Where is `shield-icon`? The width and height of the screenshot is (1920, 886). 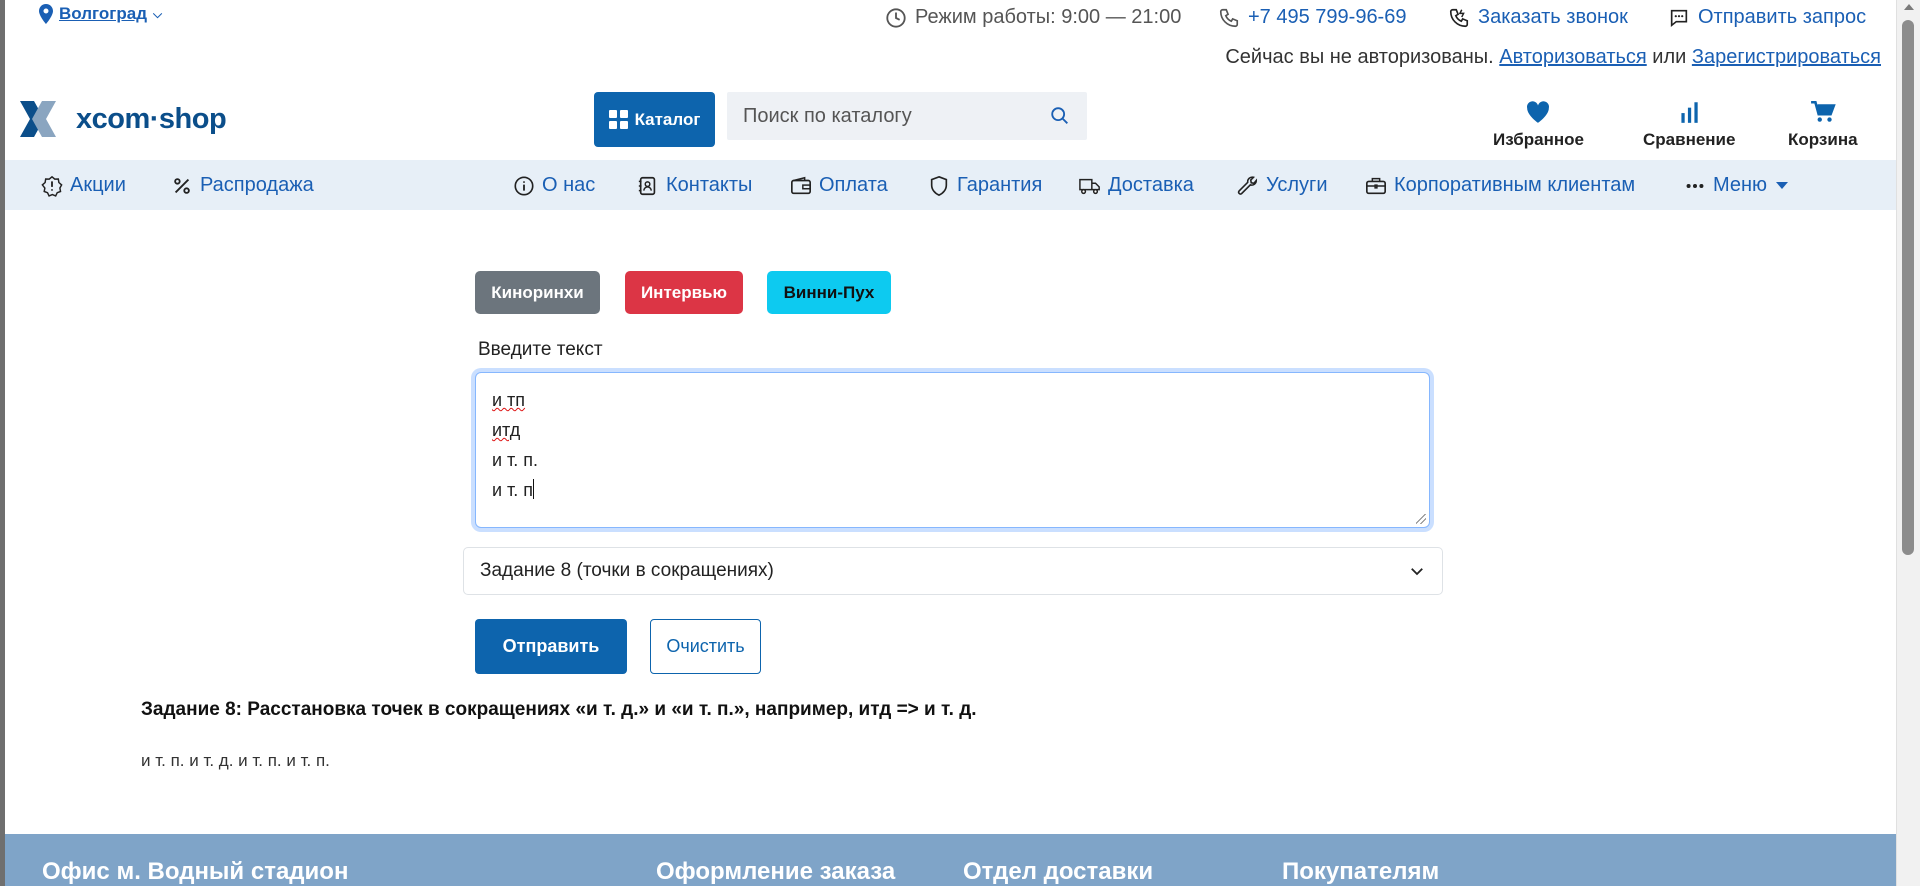
shield-icon is located at coordinates (939, 185).